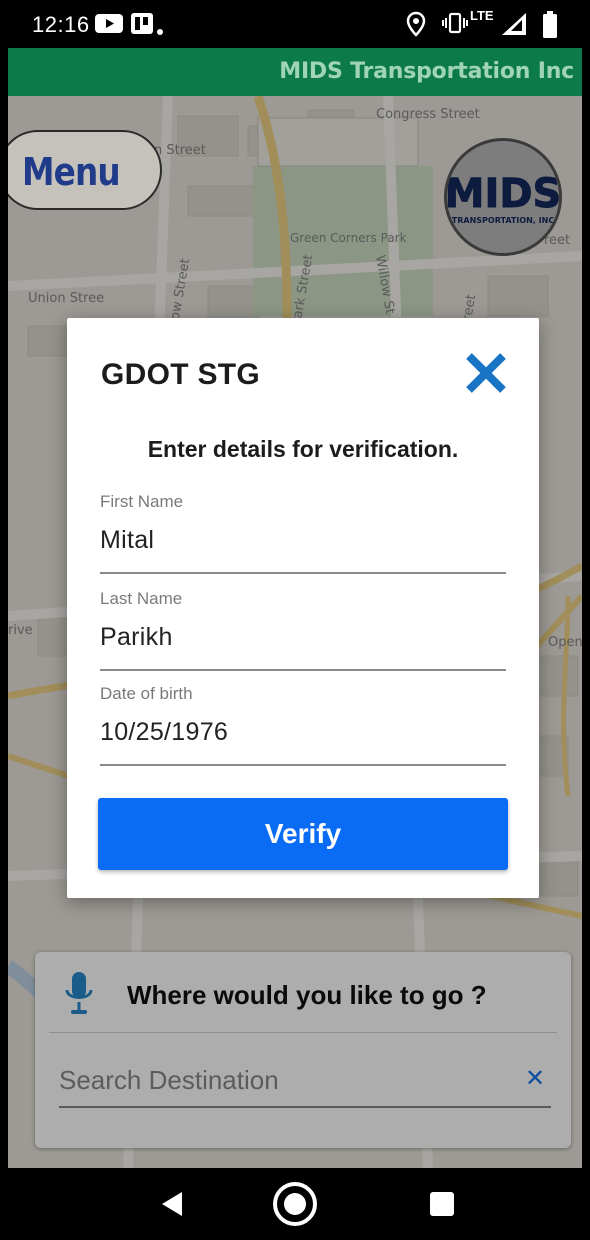 The height and width of the screenshot is (1240, 590). What do you see at coordinates (303, 573) in the screenshot?
I see `first-name-underline` at bounding box center [303, 573].